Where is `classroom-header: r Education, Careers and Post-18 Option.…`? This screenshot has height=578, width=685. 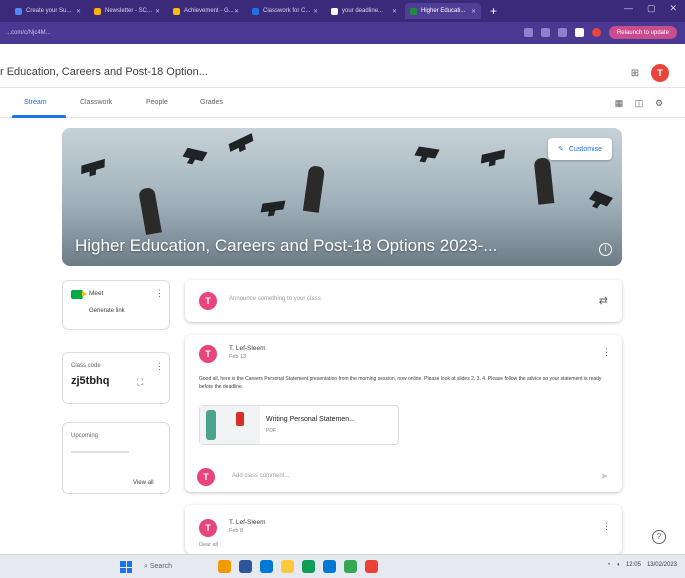
classroom-header: r Education, Careers and Post-18 Option.… is located at coordinates (342, 66).